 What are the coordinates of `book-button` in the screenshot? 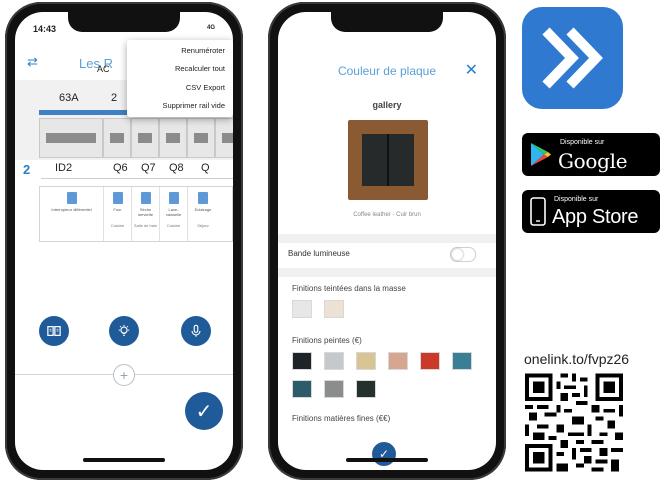 It's located at (54, 331).